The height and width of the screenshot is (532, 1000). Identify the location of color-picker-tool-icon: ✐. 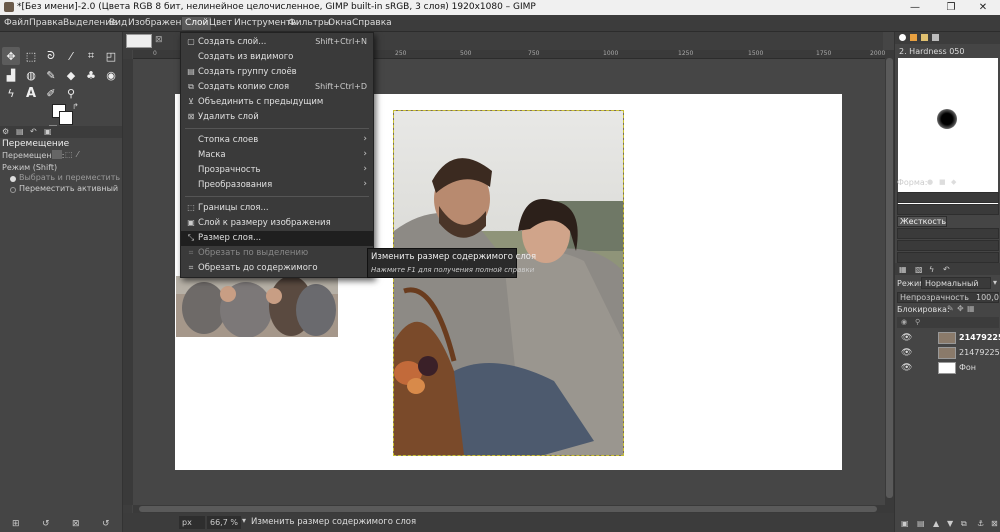
(51, 93).